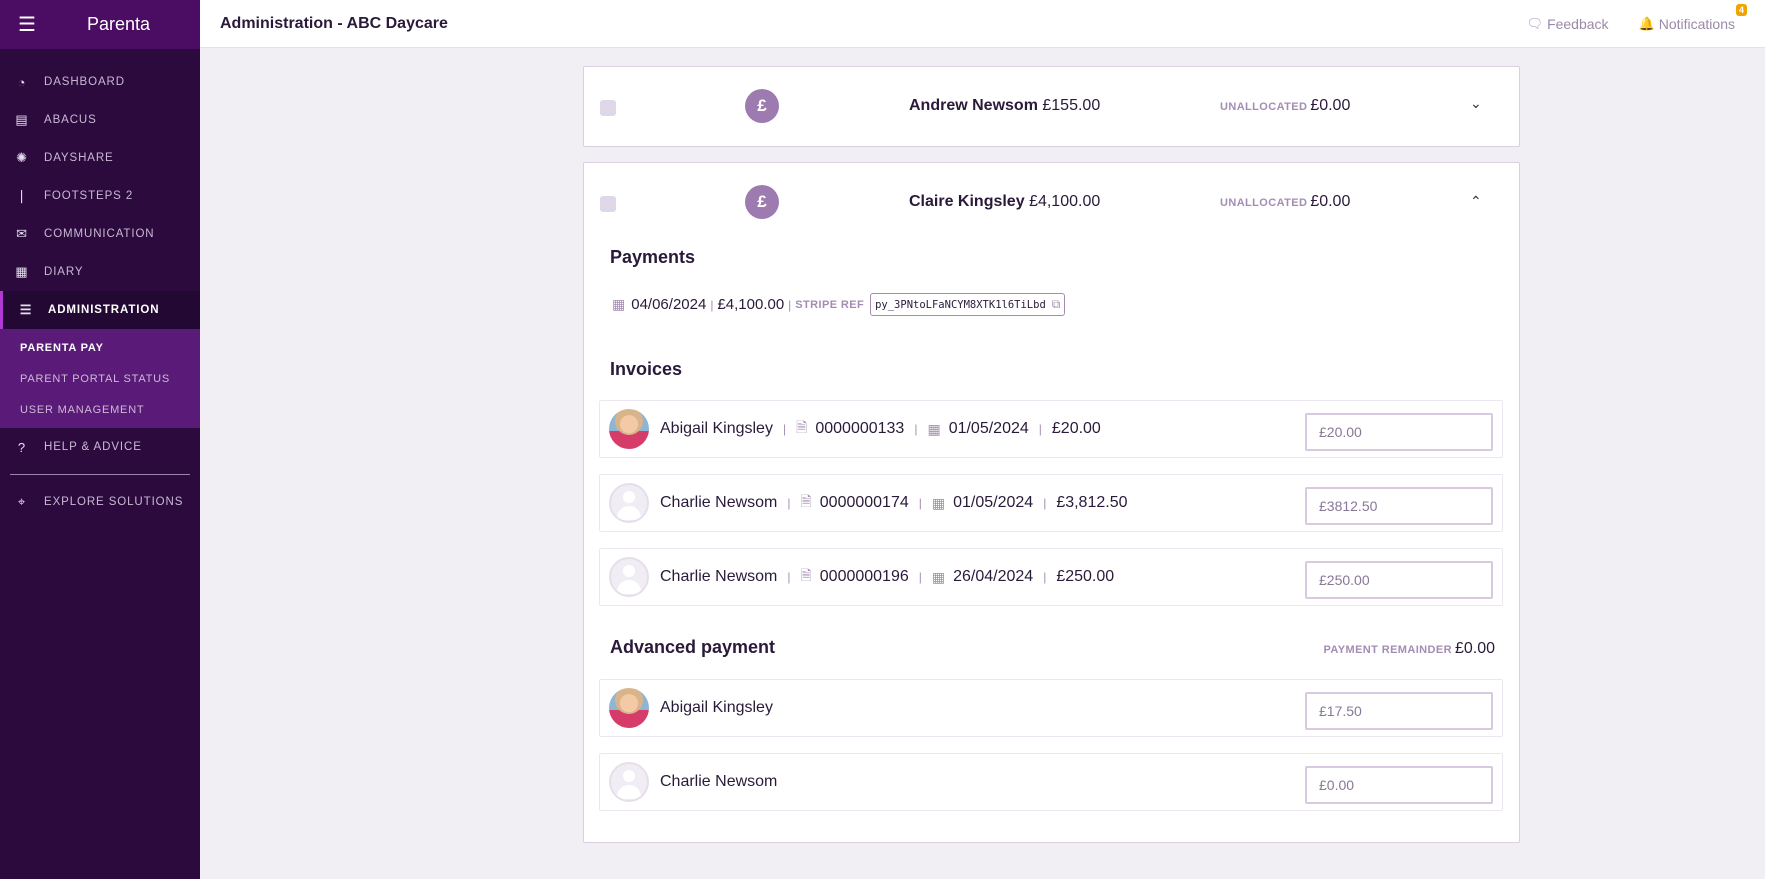 Image resolution: width=1765 pixels, height=879 pixels. What do you see at coordinates (64, 272) in the screenshot?
I see `sidebar-item-label: Diary` at bounding box center [64, 272].